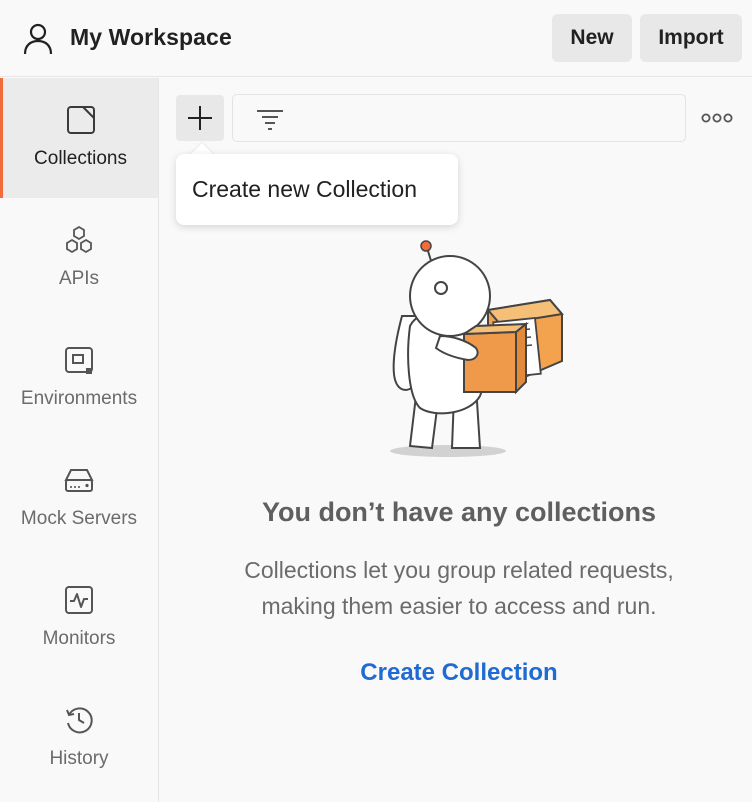 This screenshot has height=802, width=752. What do you see at coordinates (80, 158) in the screenshot?
I see `sidebar-item-label: Collections` at bounding box center [80, 158].